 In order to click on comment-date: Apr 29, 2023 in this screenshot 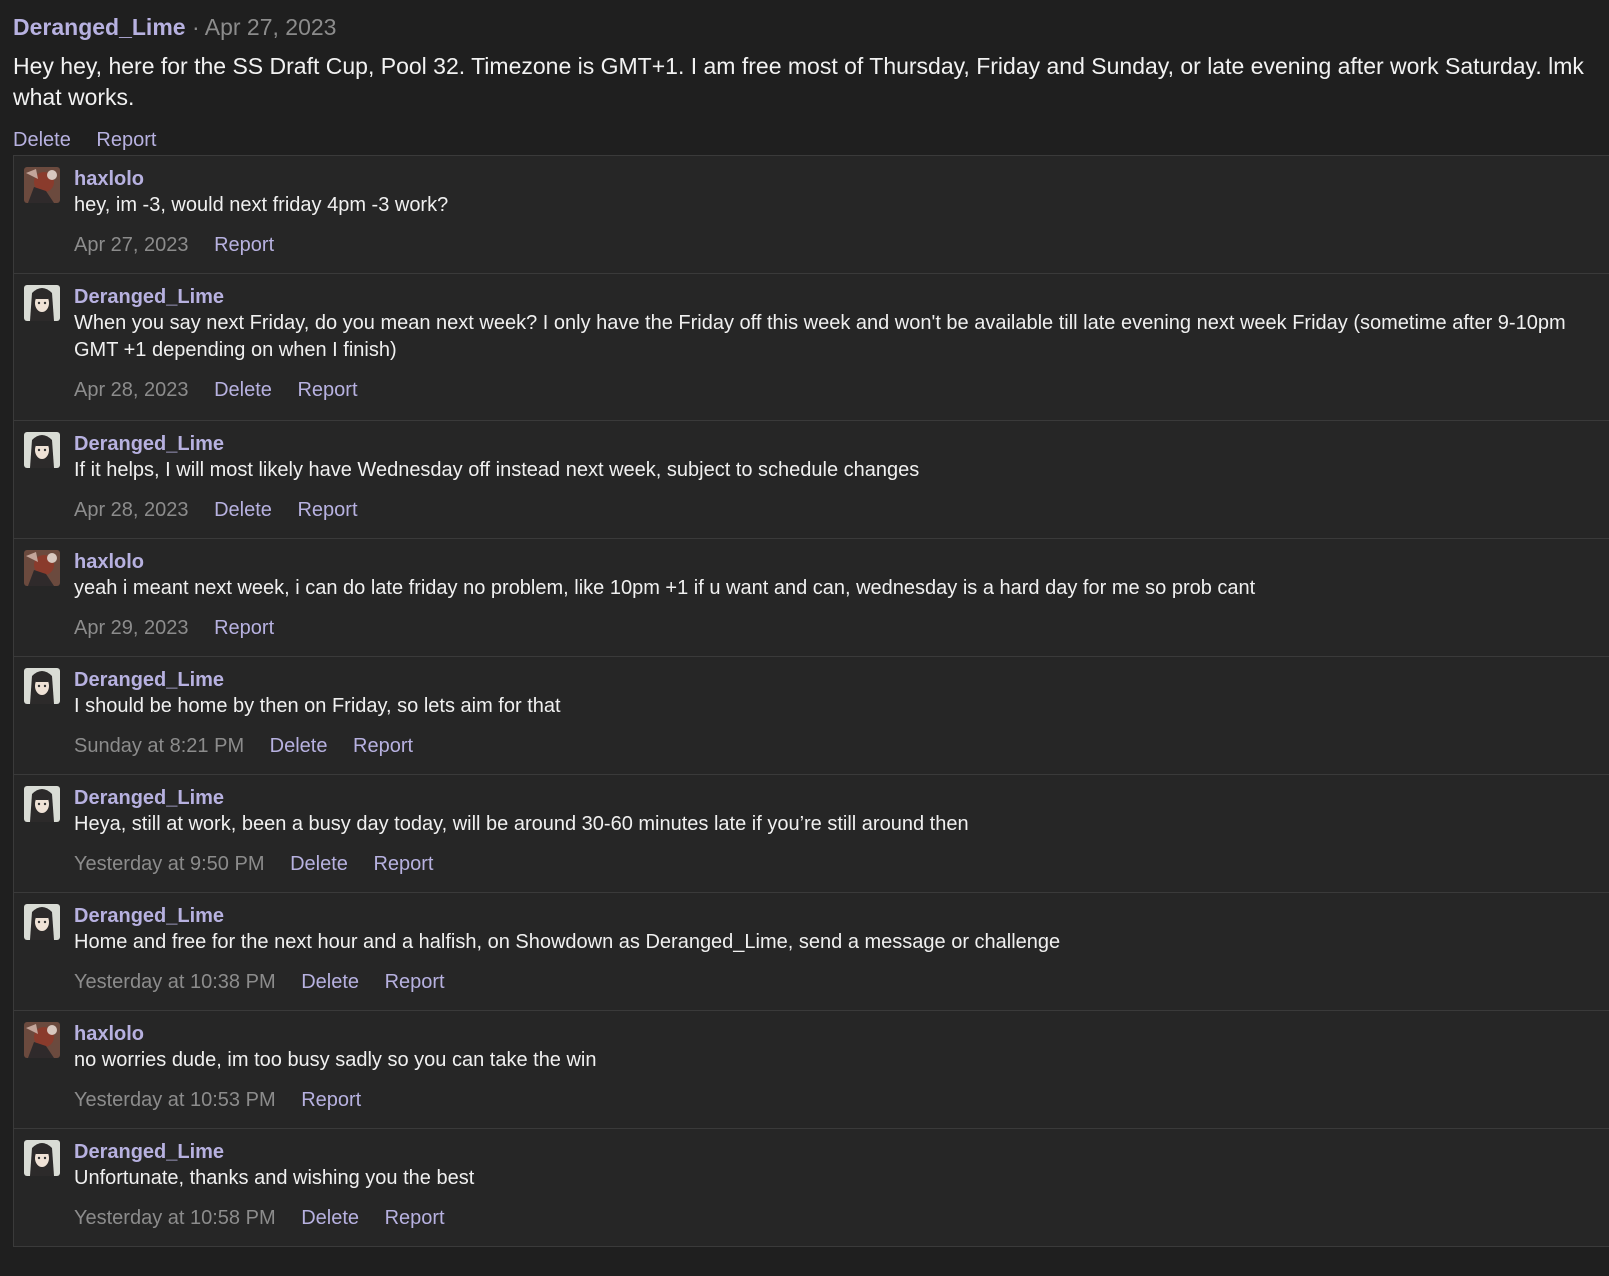, I will do `click(131, 628)`.